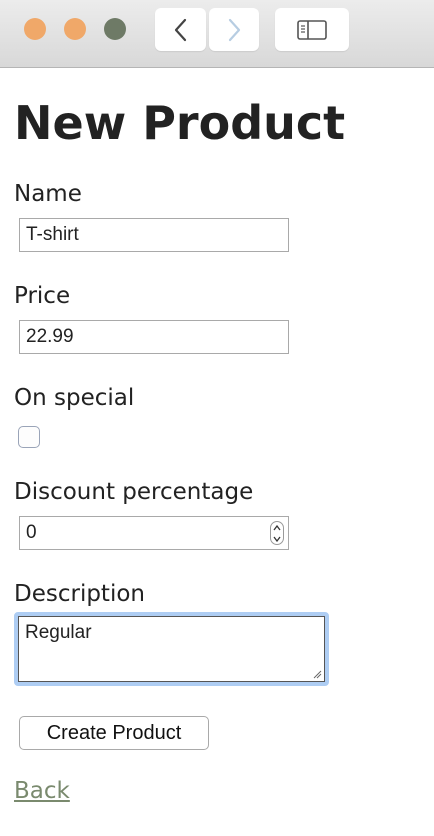 Image resolution: width=434 pixels, height=836 pixels. I want to click on description-textarea: Regular, so click(171, 649).